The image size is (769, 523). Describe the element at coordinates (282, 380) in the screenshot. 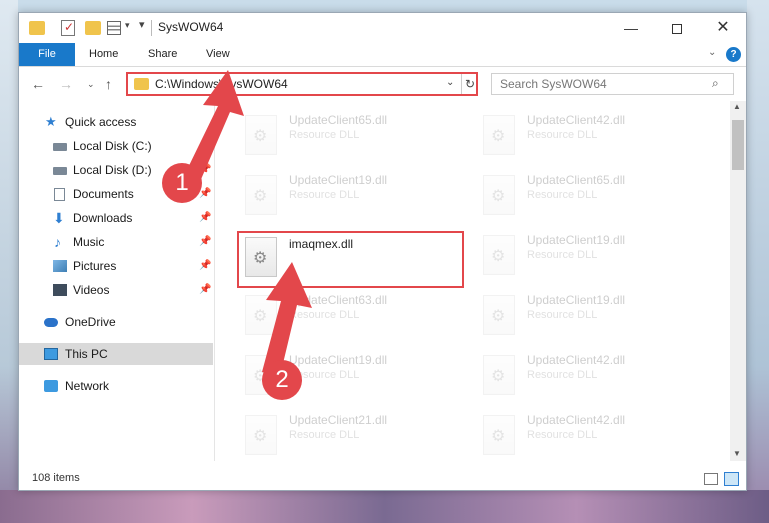

I see `annotation-step-2: 2` at that location.